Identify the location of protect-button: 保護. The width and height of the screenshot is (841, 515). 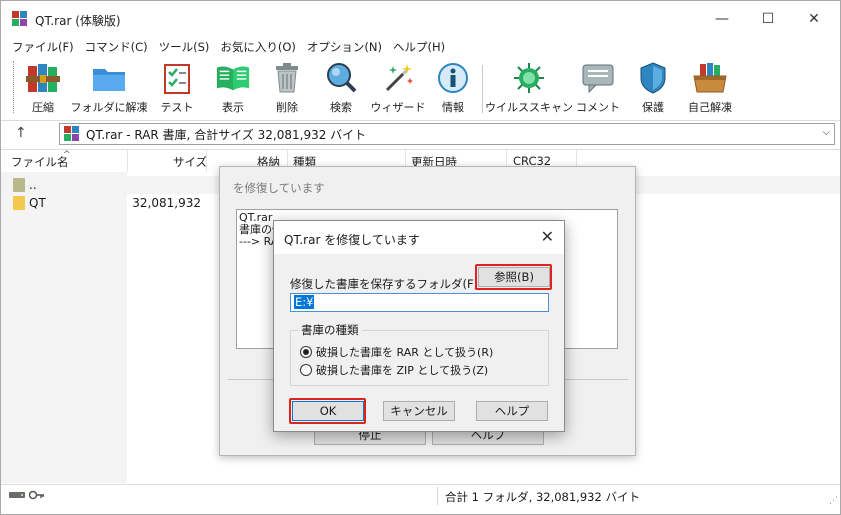
(653, 89).